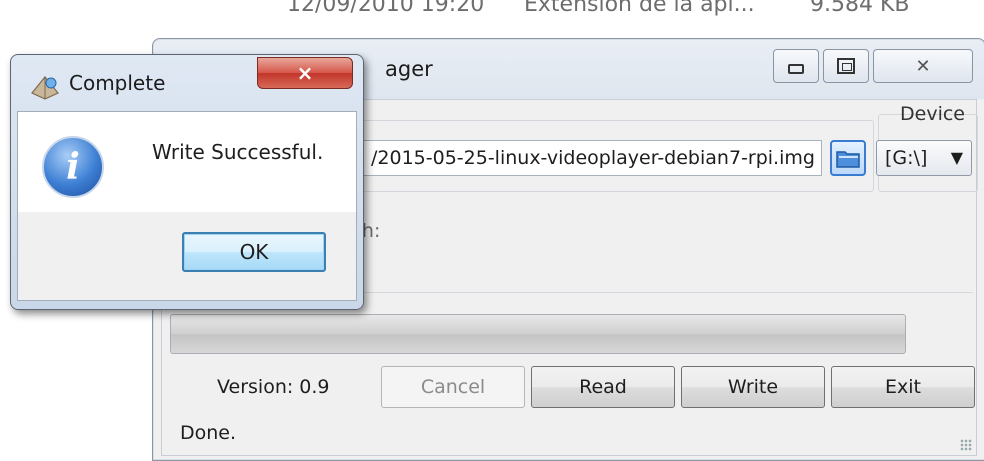  Describe the element at coordinates (603, 387) in the screenshot. I see `read-button: Read` at that location.